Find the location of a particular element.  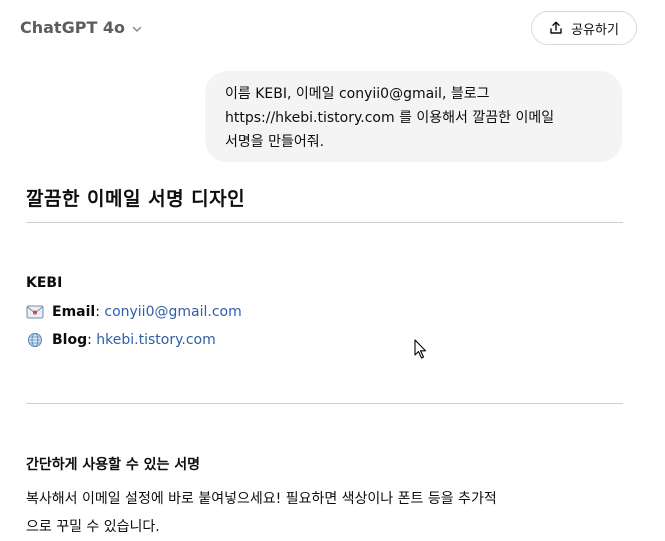

envelope-icon is located at coordinates (35, 312).